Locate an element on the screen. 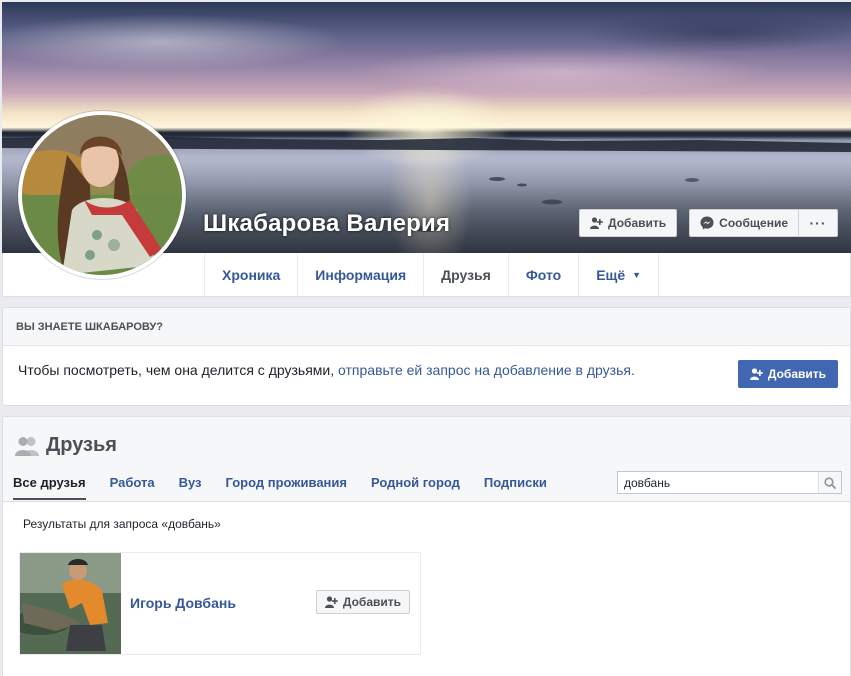  tab-about: Информация is located at coordinates (360, 274).